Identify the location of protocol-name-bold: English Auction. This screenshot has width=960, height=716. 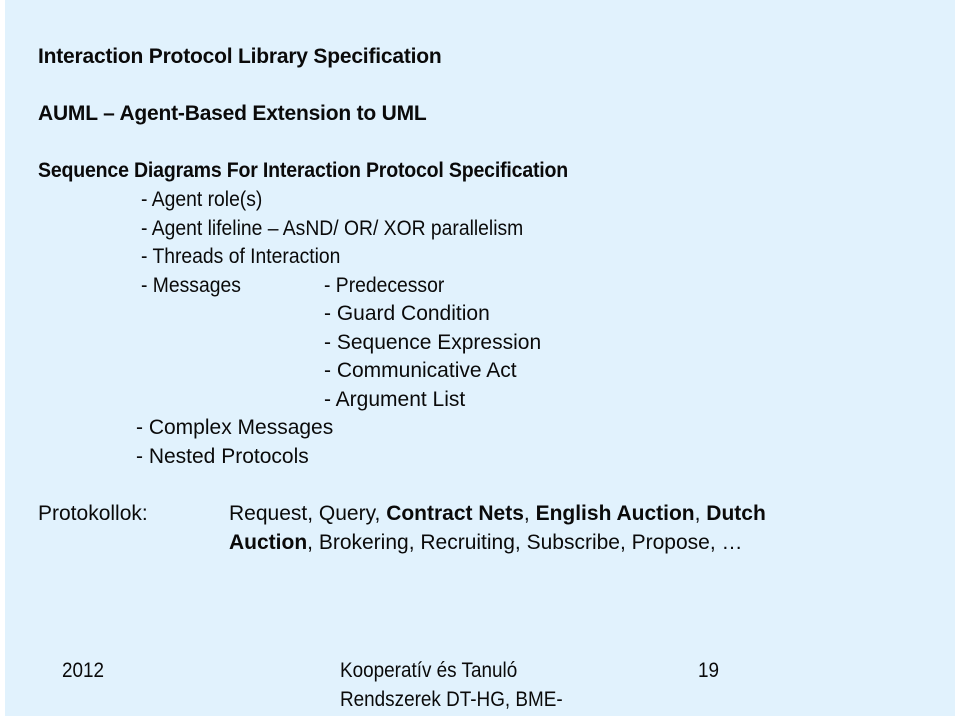
(615, 513).